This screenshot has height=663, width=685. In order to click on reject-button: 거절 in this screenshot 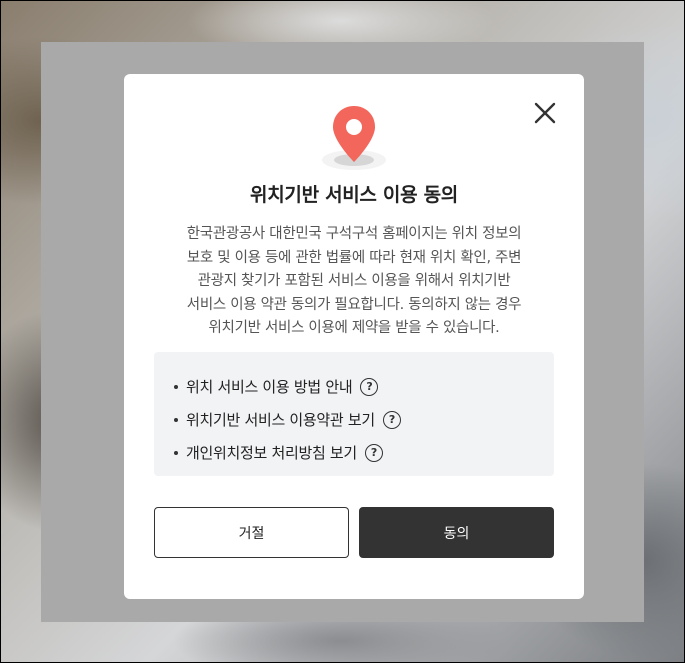, I will do `click(251, 532)`.